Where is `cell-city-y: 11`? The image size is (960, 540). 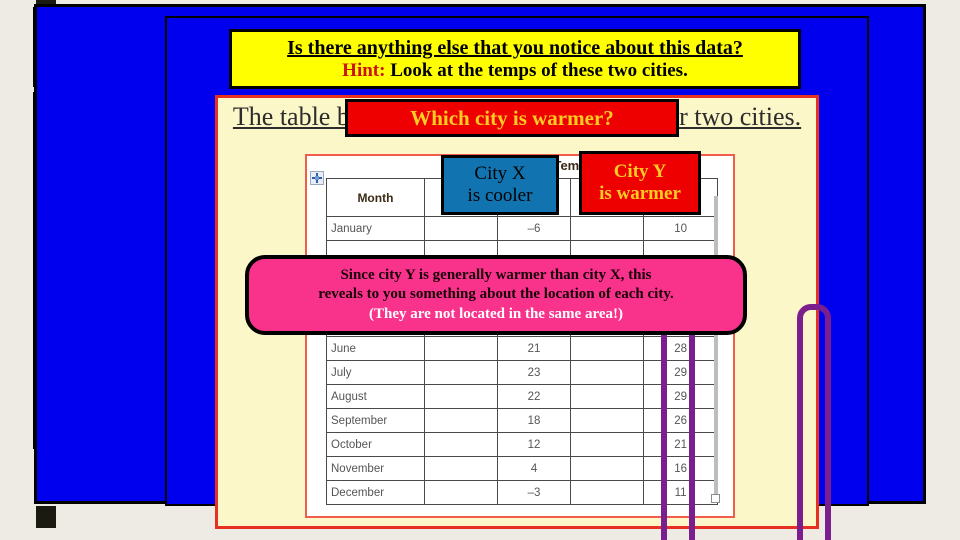 cell-city-y: 11 is located at coordinates (680, 492).